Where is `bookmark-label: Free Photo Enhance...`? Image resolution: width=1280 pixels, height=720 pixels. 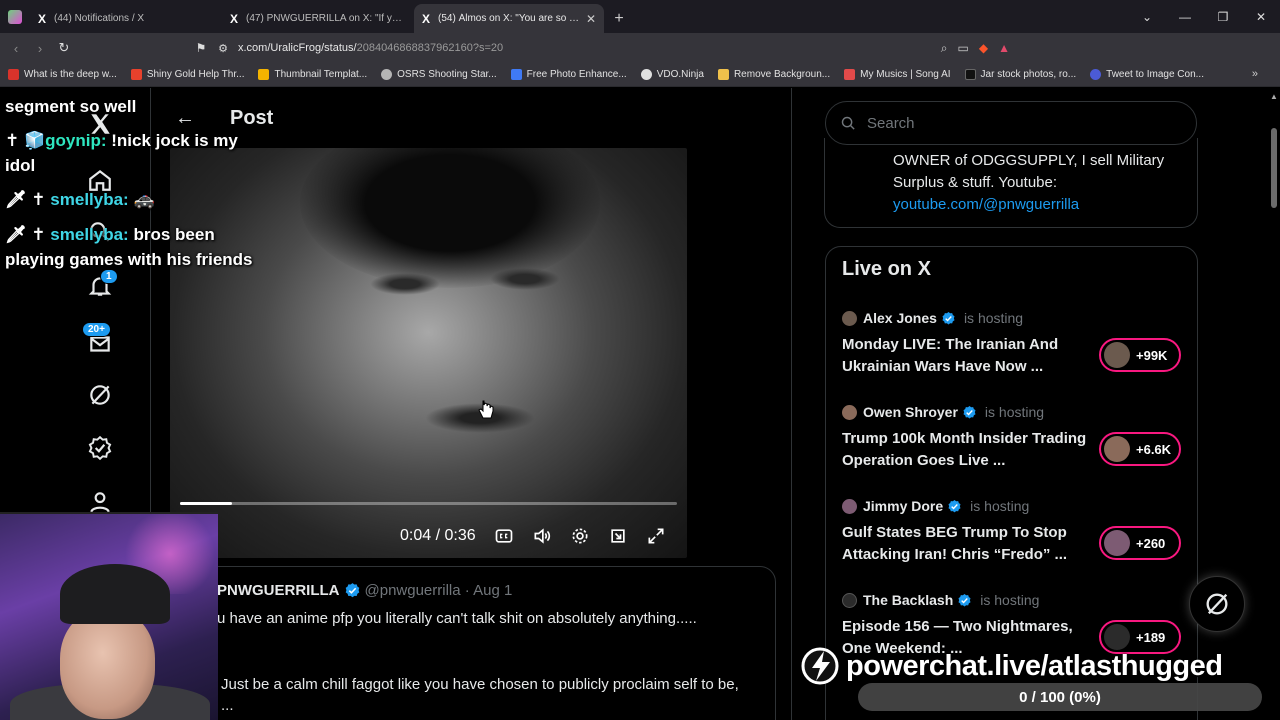
bookmark-label: Free Photo Enhance... is located at coordinates (576, 74).